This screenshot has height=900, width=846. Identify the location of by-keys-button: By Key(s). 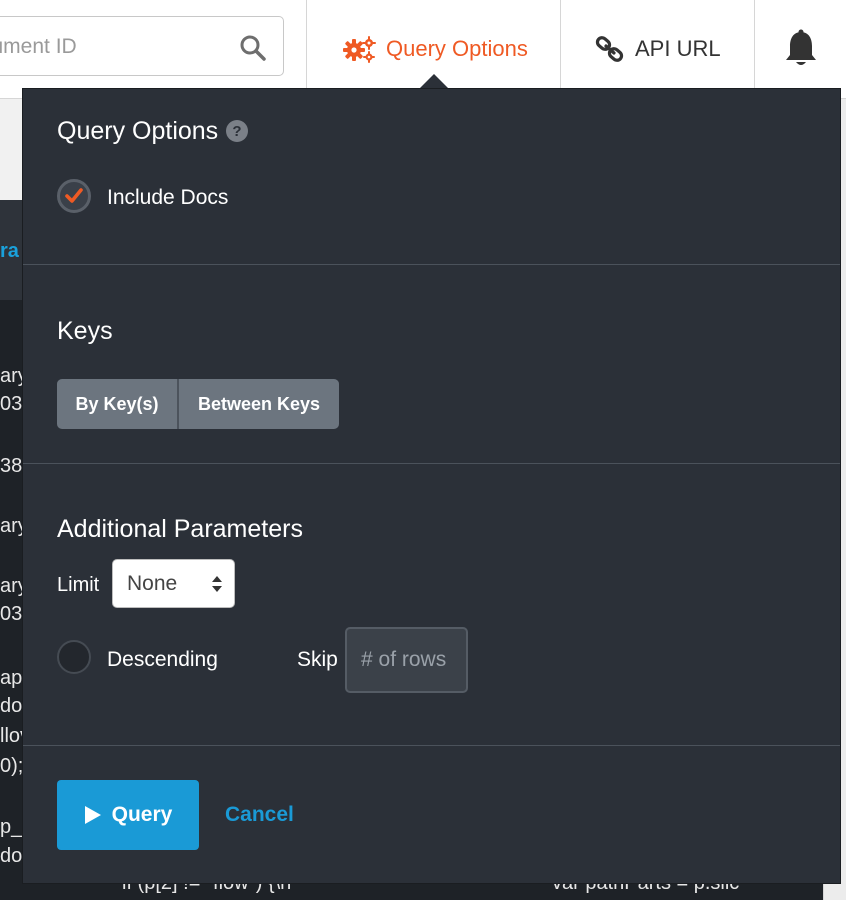
(117, 404).